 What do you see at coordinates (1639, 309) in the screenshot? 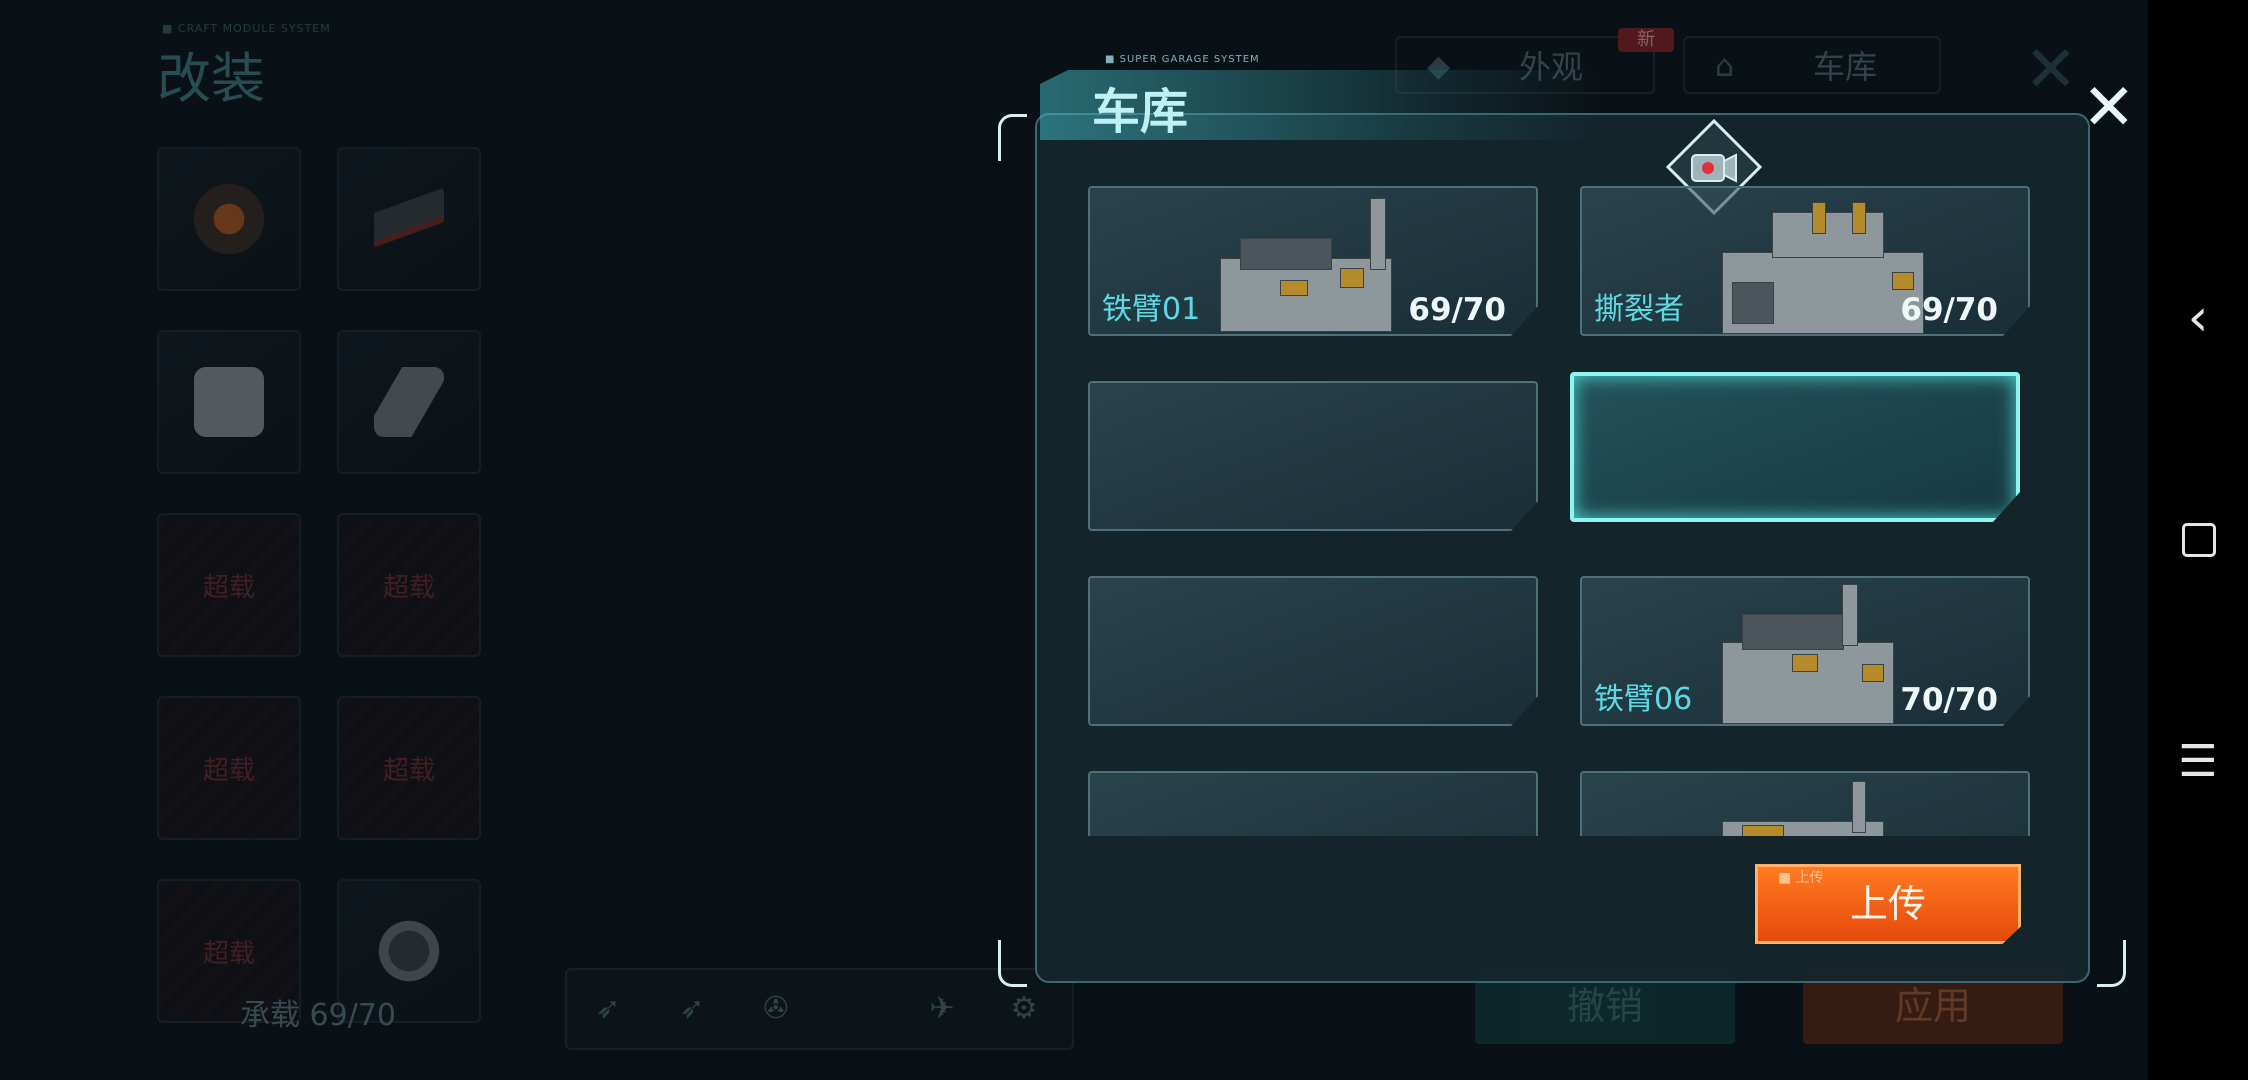
I see `card-name: 撕裂者` at bounding box center [1639, 309].